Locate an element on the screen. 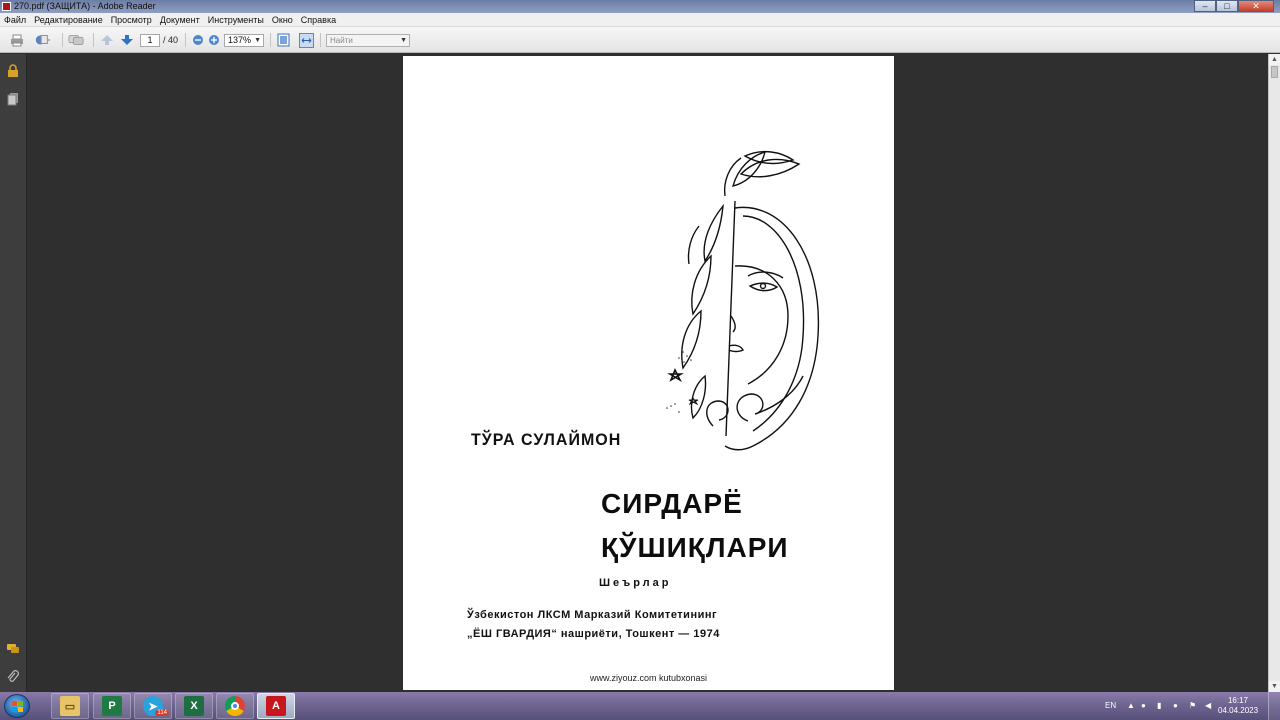 This screenshot has height=720, width=1280. menu-document: Документ is located at coordinates (180, 19).